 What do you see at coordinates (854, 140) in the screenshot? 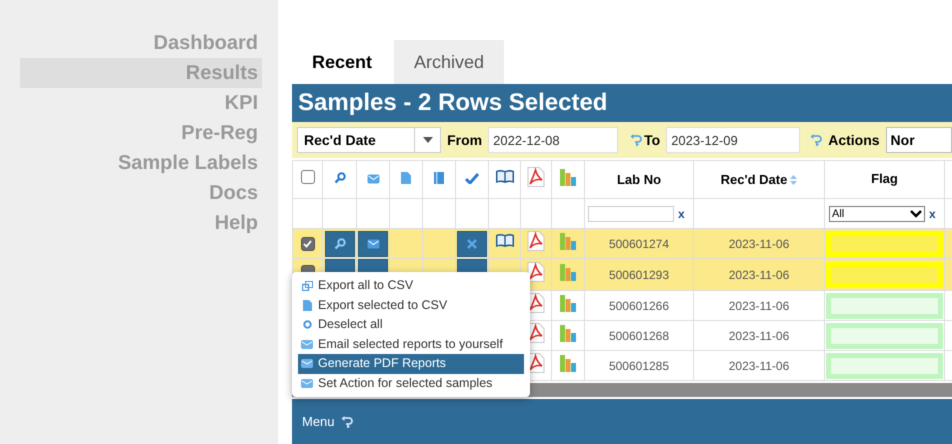
I see `actions-label: Actions` at bounding box center [854, 140].